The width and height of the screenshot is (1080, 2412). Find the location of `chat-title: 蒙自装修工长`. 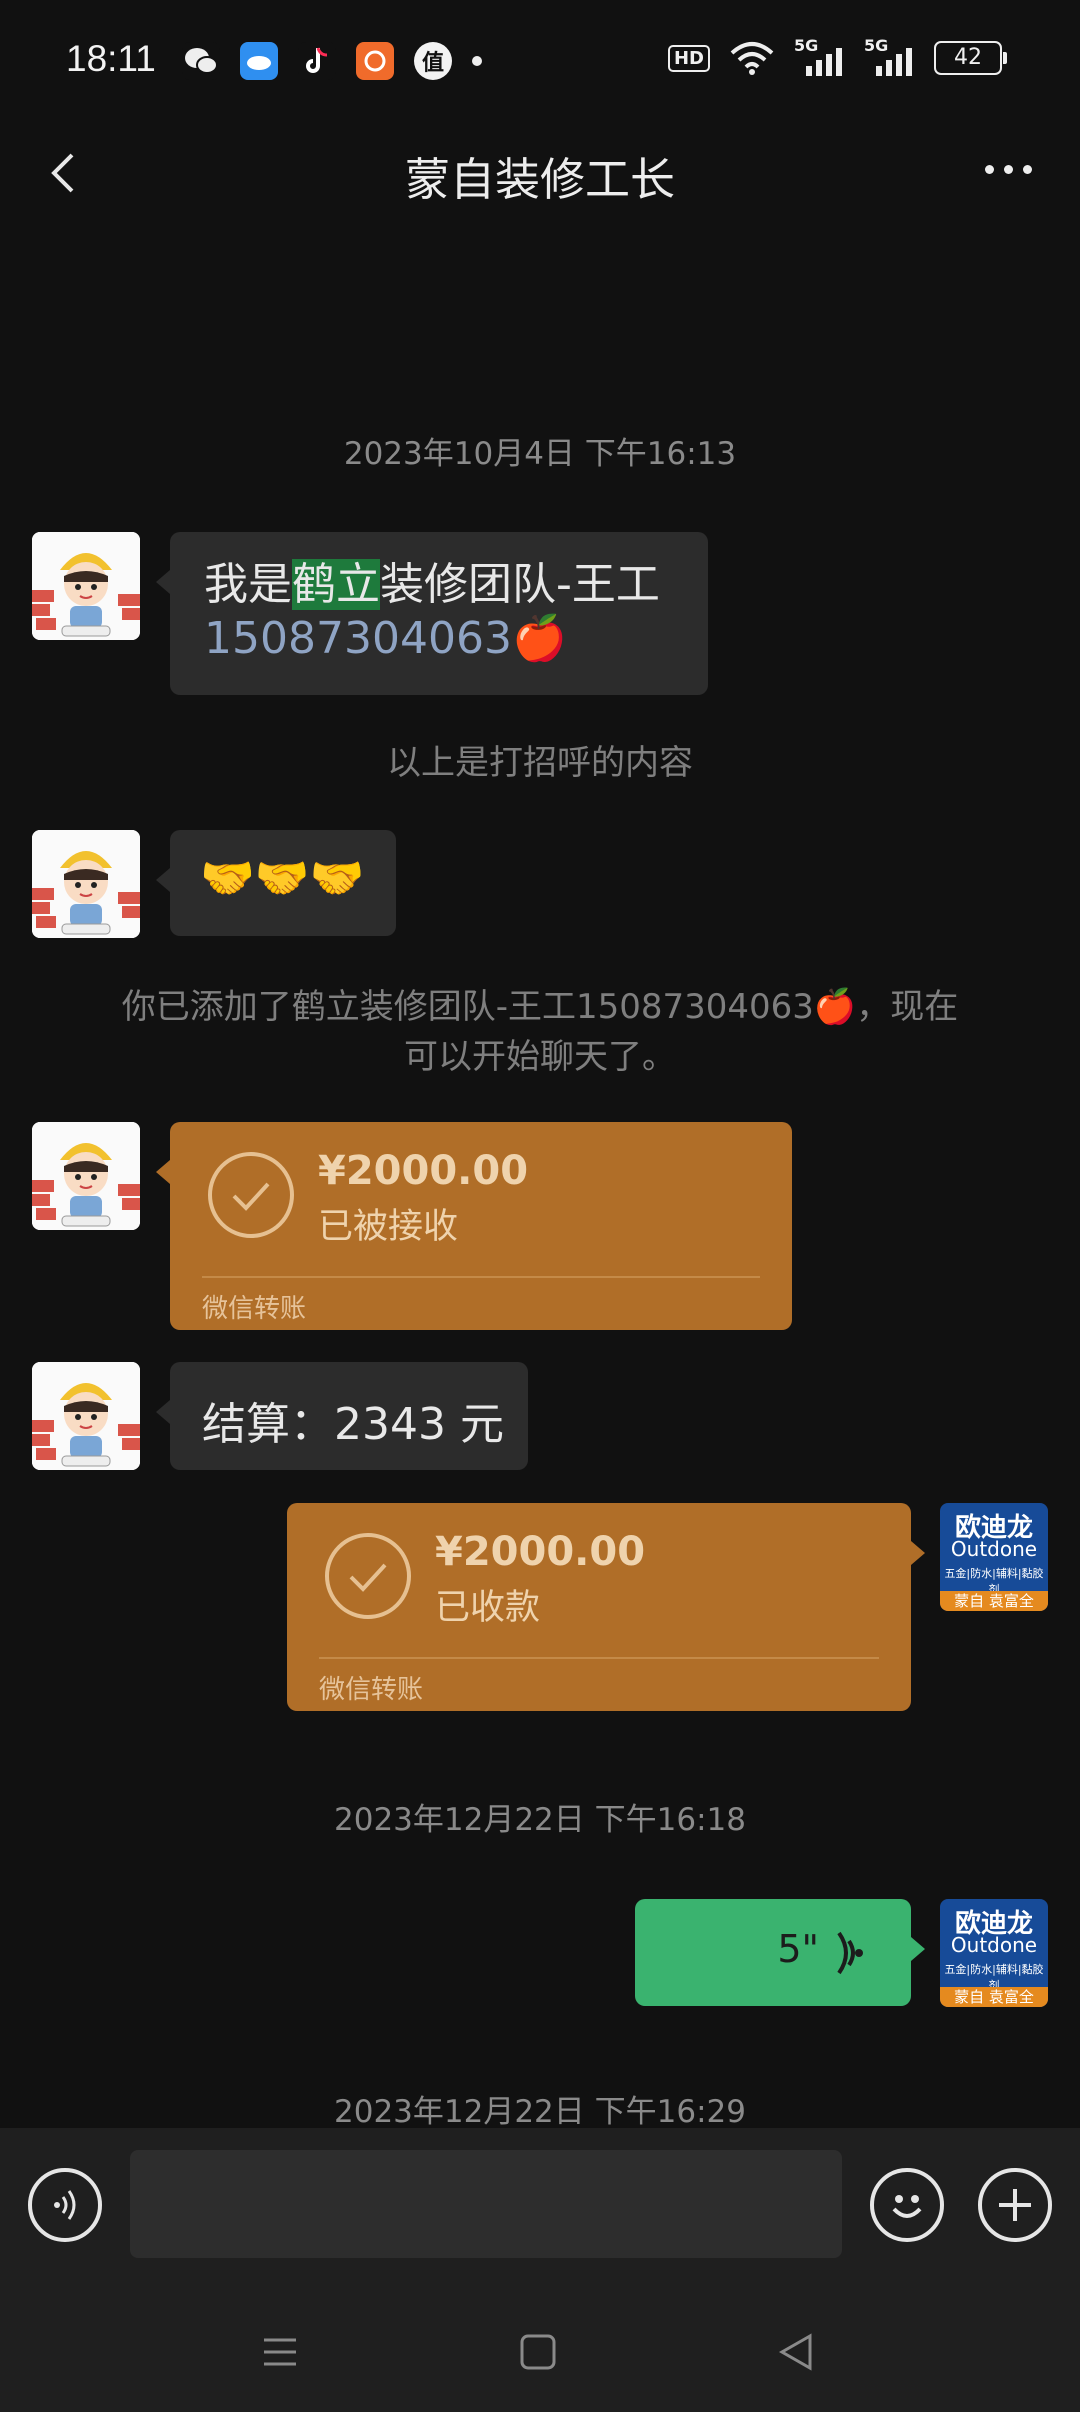

chat-title: 蒙自装修工长 is located at coordinates (539, 179).